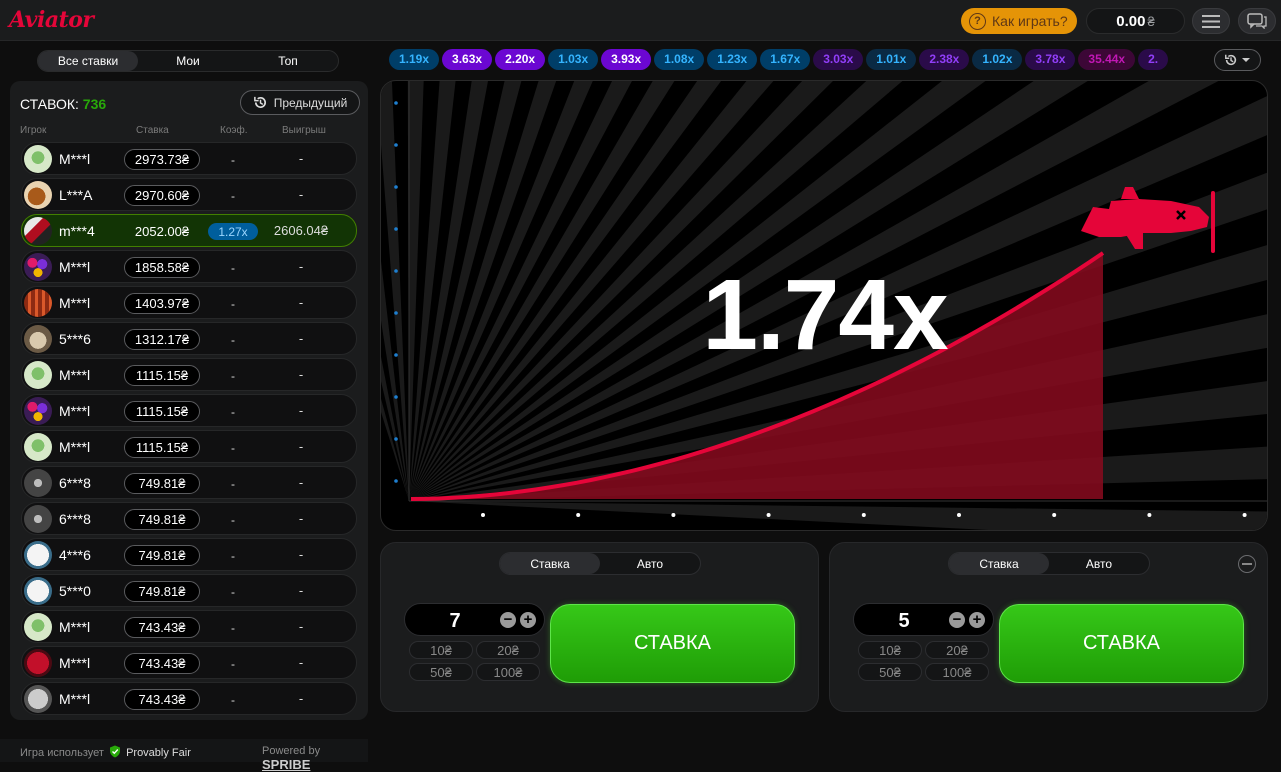 This screenshot has width=1281, height=772. I want to click on provably-fair-note: Игра использует Provably Fair, so click(105, 752).